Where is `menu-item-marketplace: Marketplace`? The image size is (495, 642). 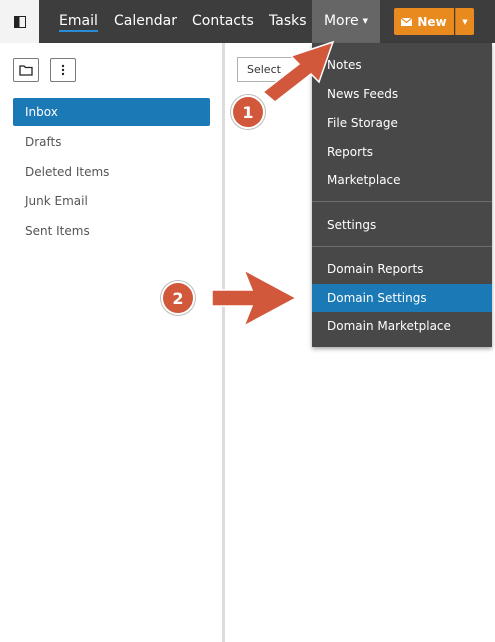
menu-item-marketplace: Marketplace is located at coordinates (402, 180).